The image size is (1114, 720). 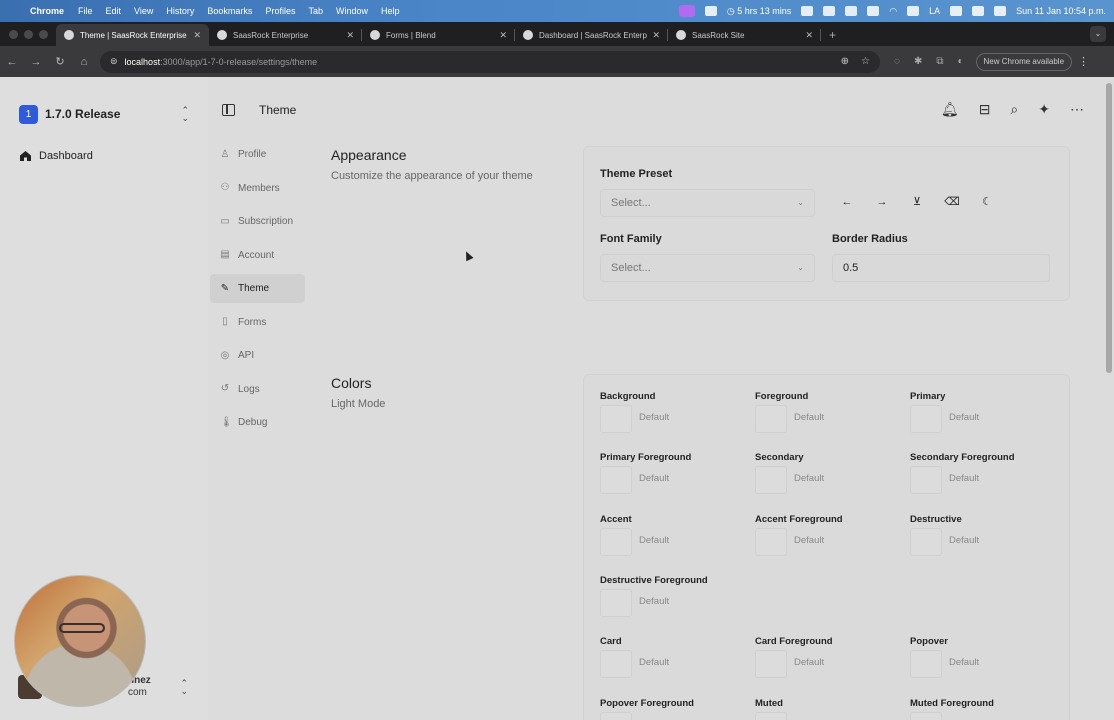 I want to click on browser-tab-theme: Theme | SaasRock Enterprise ✕, so click(x=132, y=35).